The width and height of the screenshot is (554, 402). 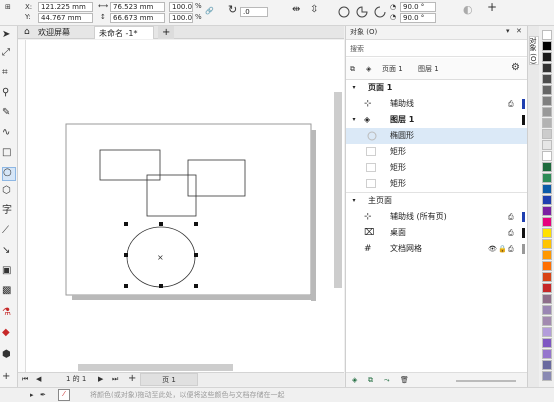 I want to click on arc-mode-icon, so click(x=380, y=12).